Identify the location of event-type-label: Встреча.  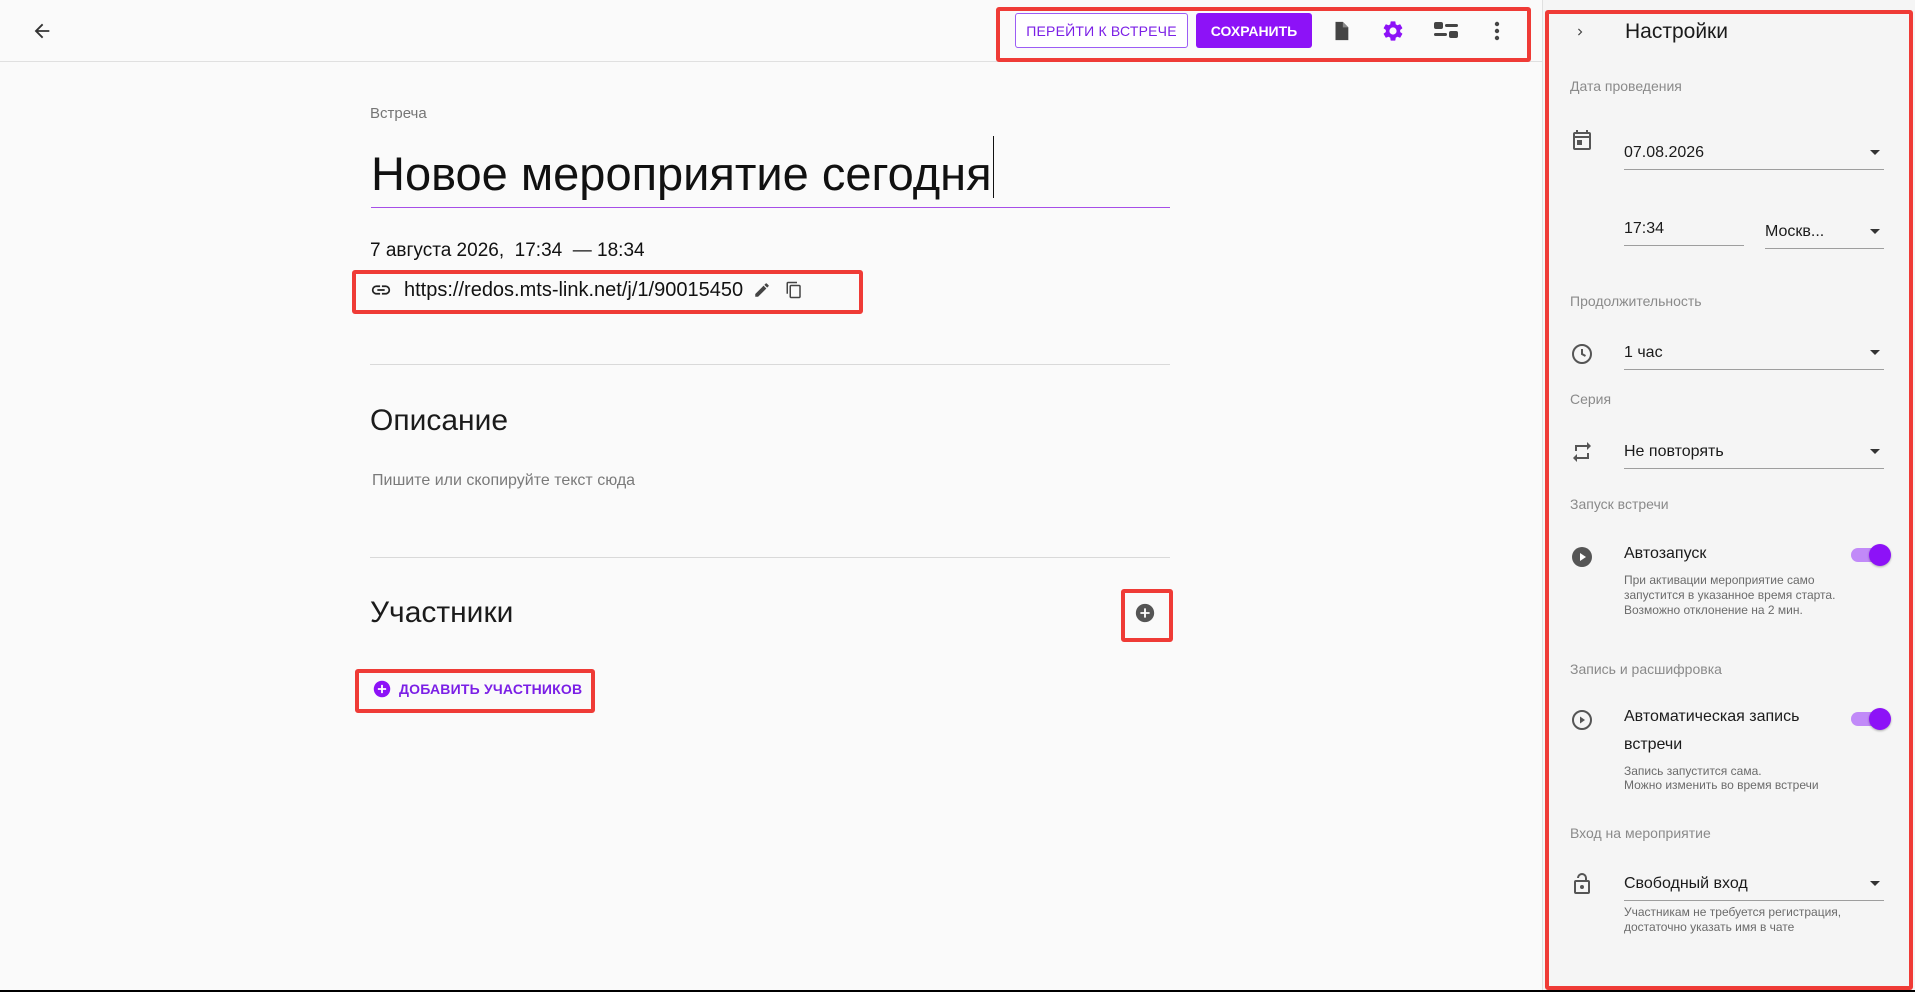
(398, 113).